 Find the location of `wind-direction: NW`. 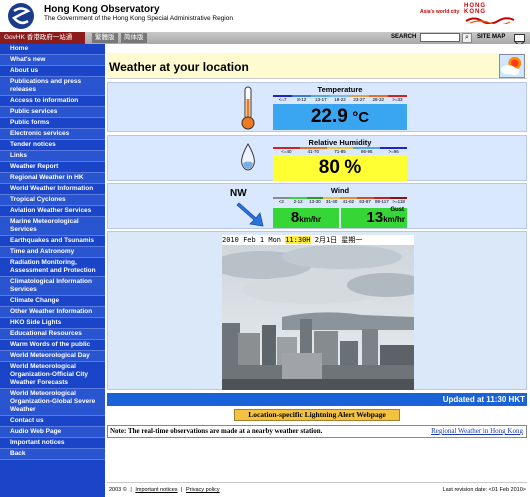

wind-direction: NW is located at coordinates (238, 193).